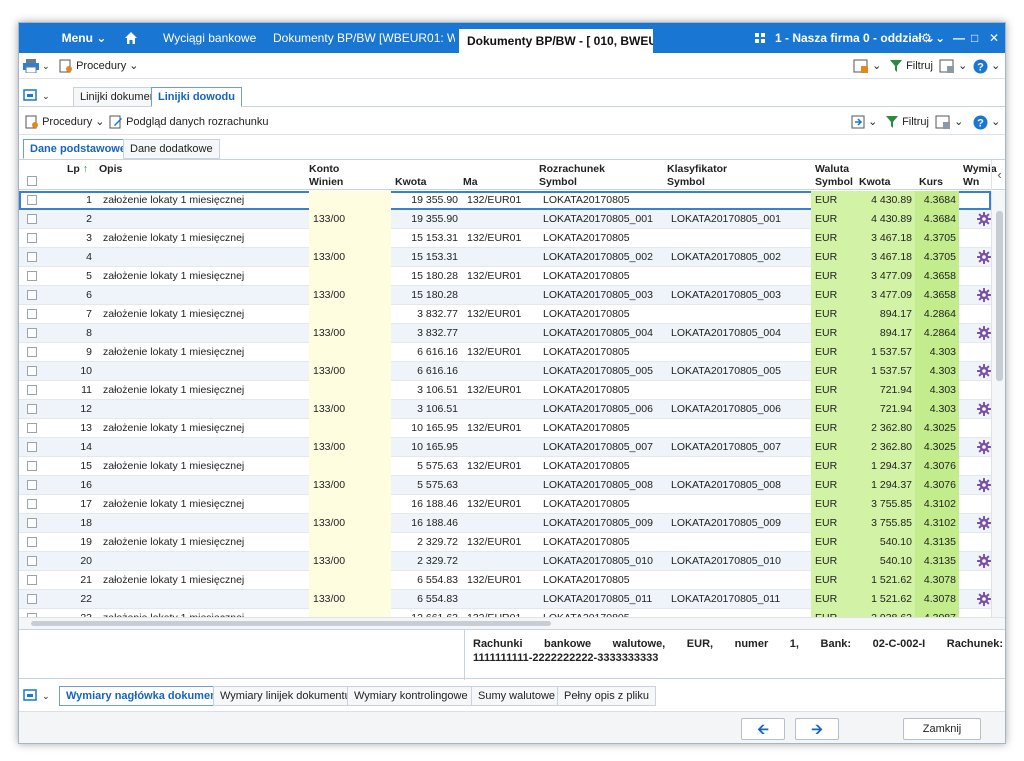  What do you see at coordinates (986, 66) in the screenshot?
I see `help-icon: ? ⌄` at bounding box center [986, 66].